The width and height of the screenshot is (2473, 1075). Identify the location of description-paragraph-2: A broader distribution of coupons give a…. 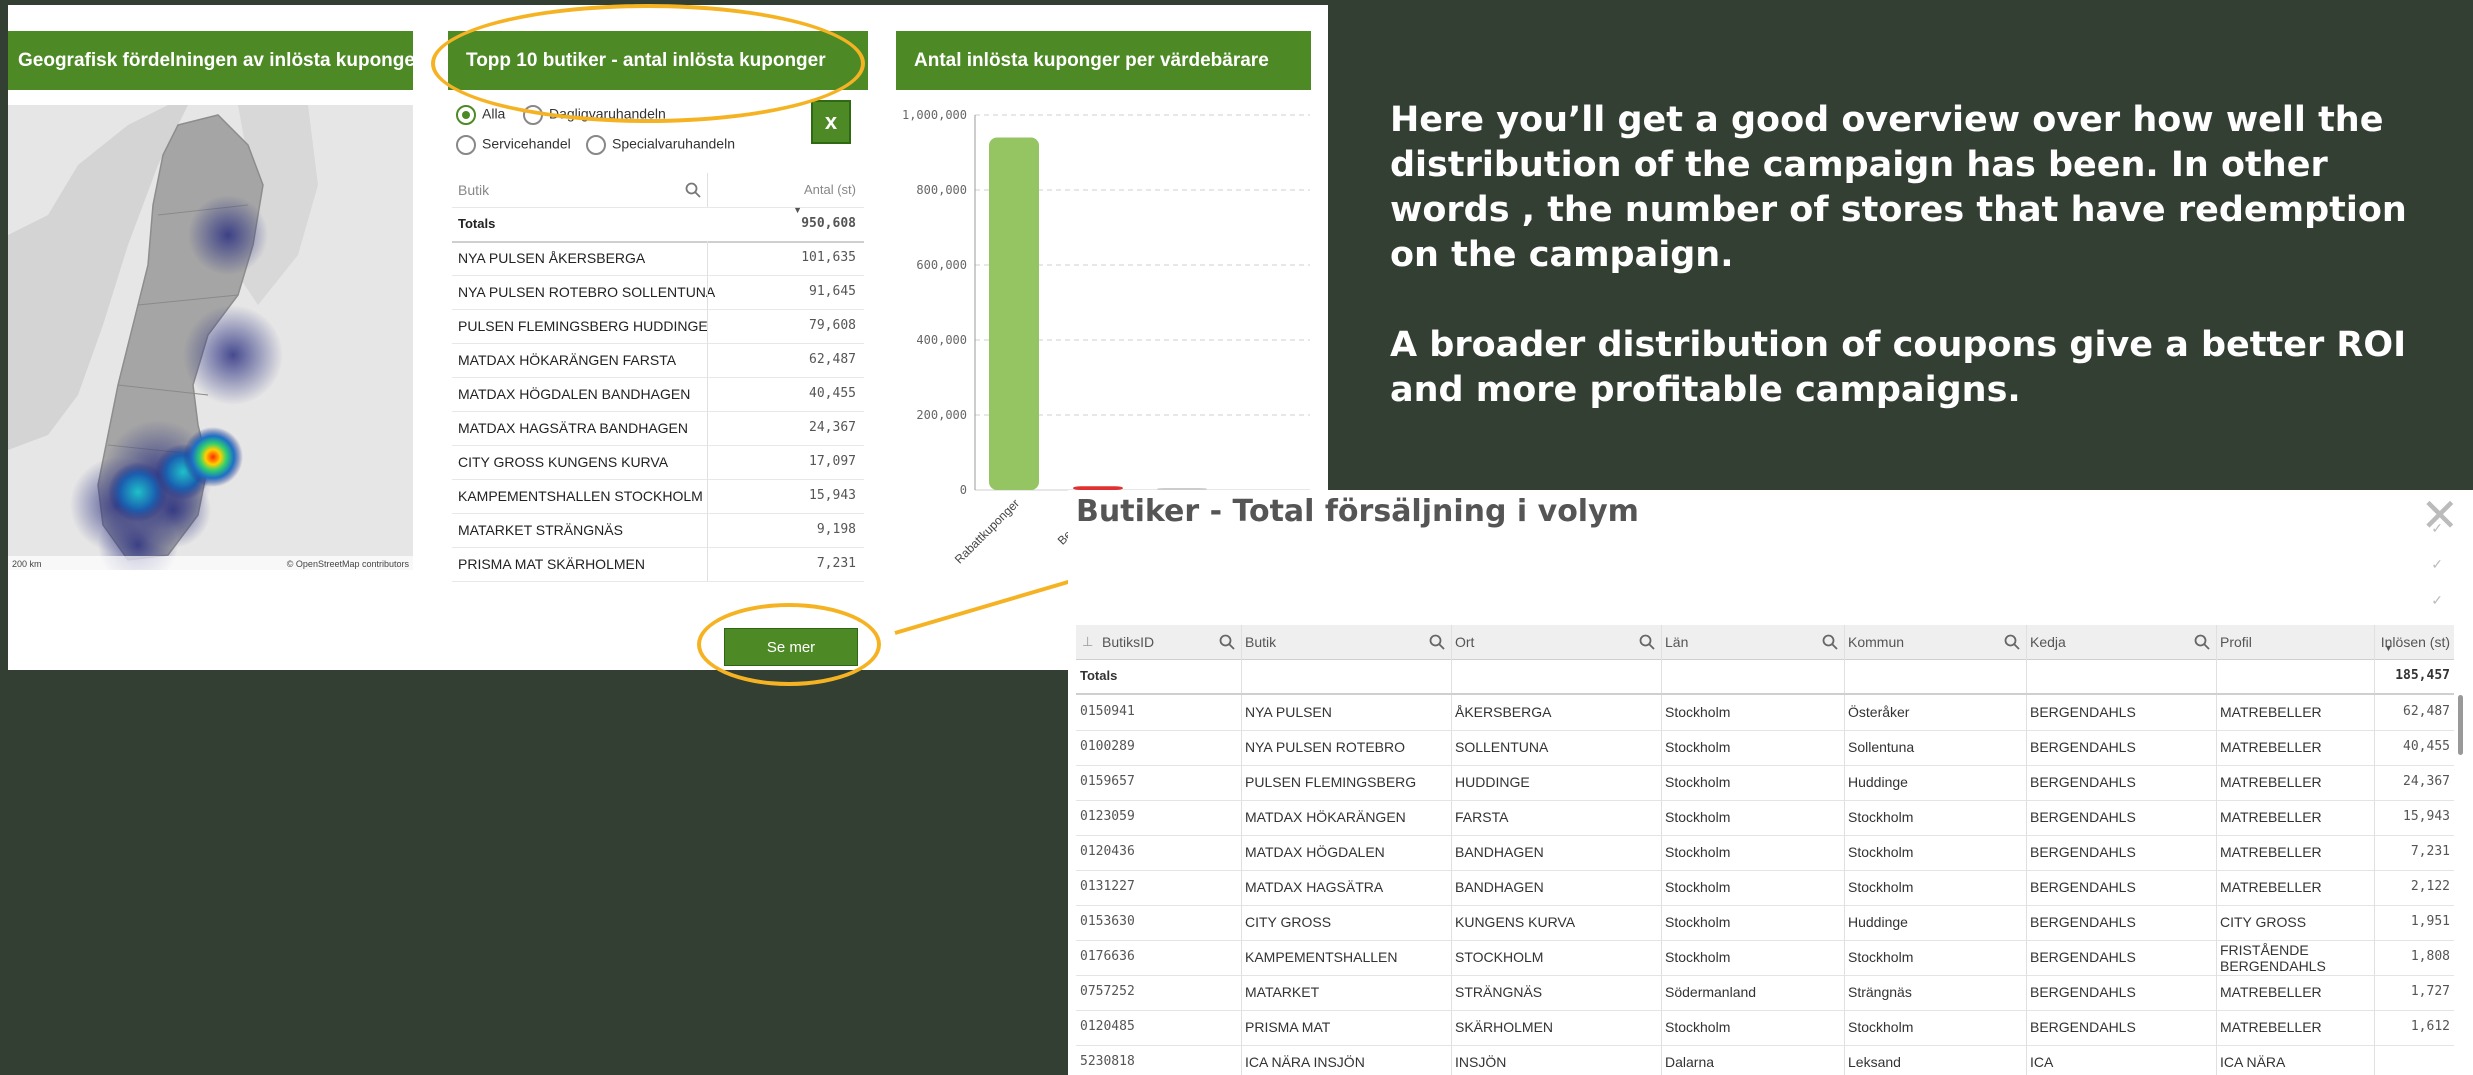
(1898, 367).